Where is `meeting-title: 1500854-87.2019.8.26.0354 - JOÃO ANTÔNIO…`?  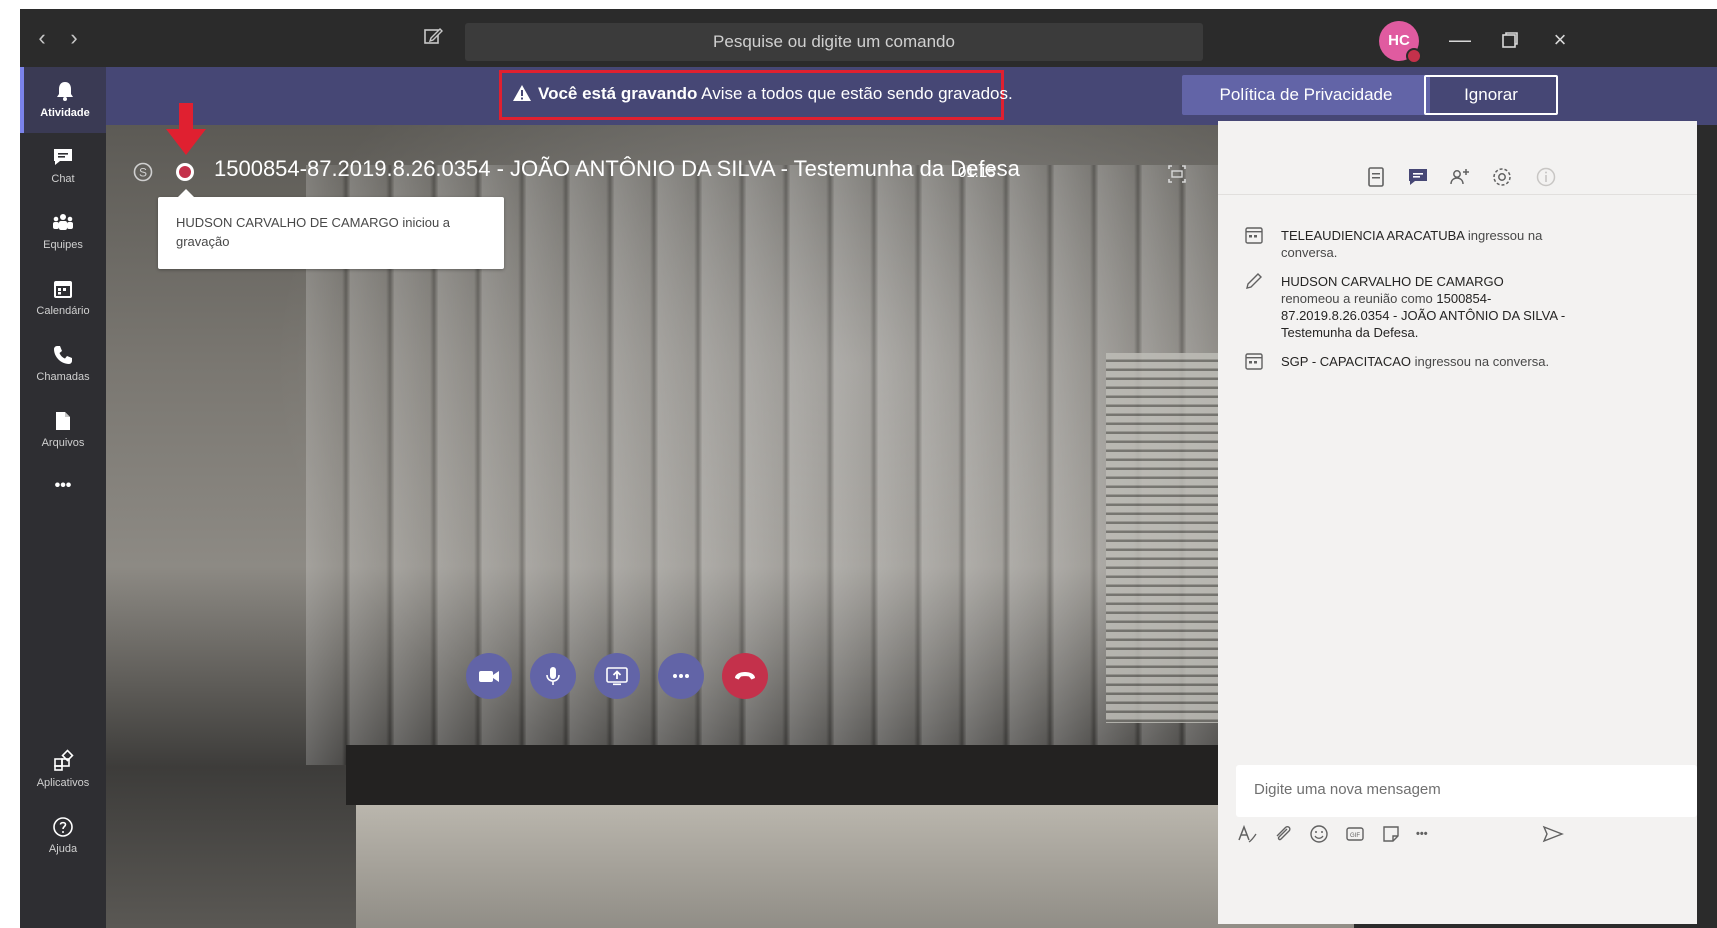 meeting-title: 1500854-87.2019.8.26.0354 - JOÃO ANTÔNIO… is located at coordinates (617, 168).